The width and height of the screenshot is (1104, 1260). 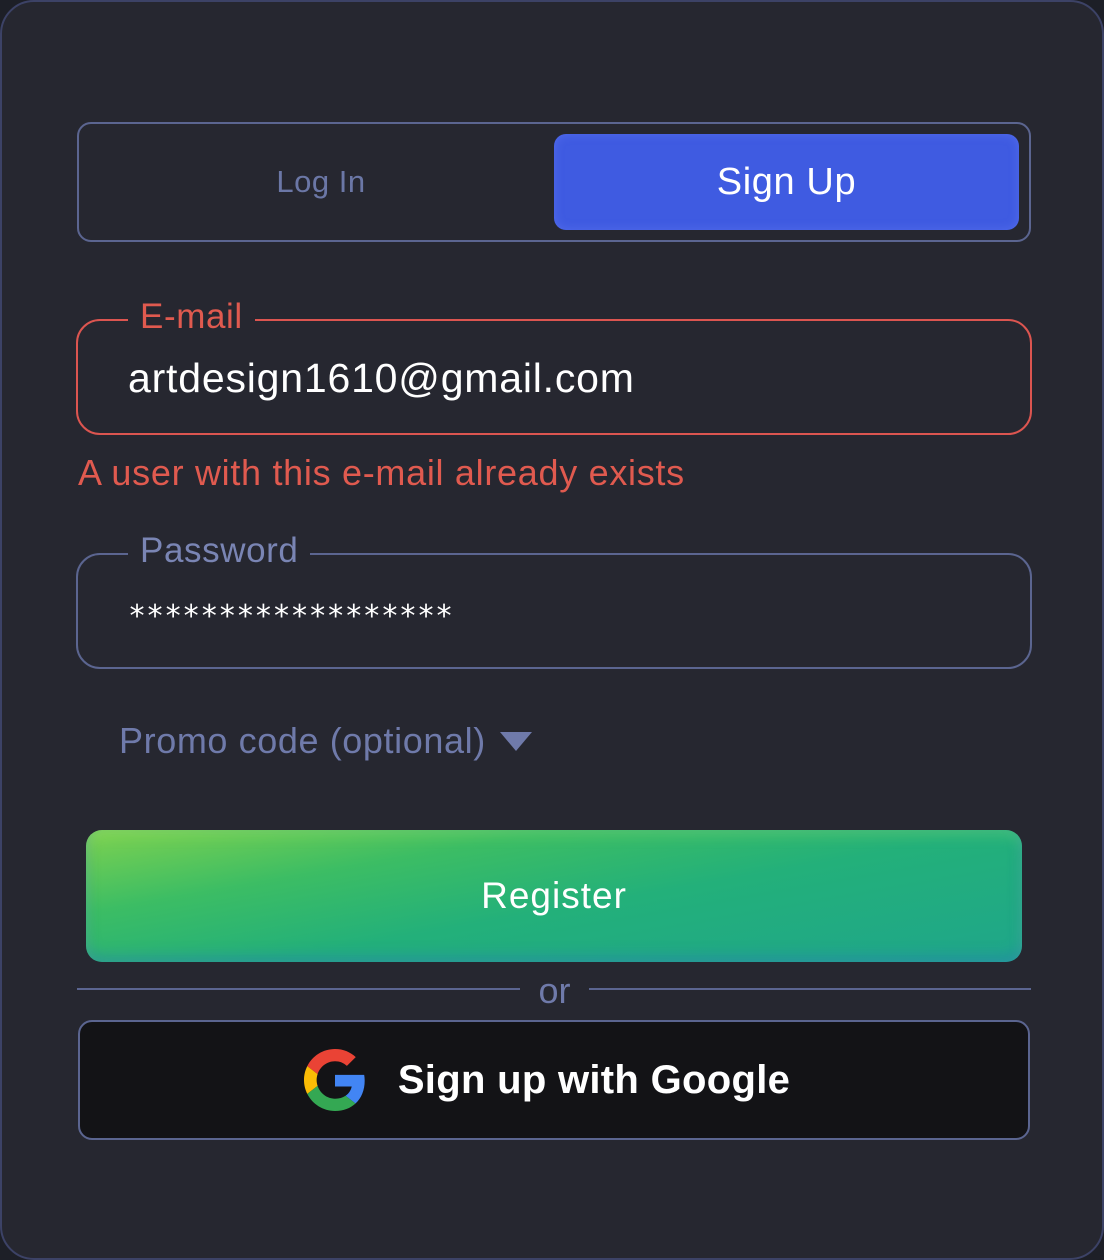 I want to click on password-input: ******************, so click(x=290, y=616).